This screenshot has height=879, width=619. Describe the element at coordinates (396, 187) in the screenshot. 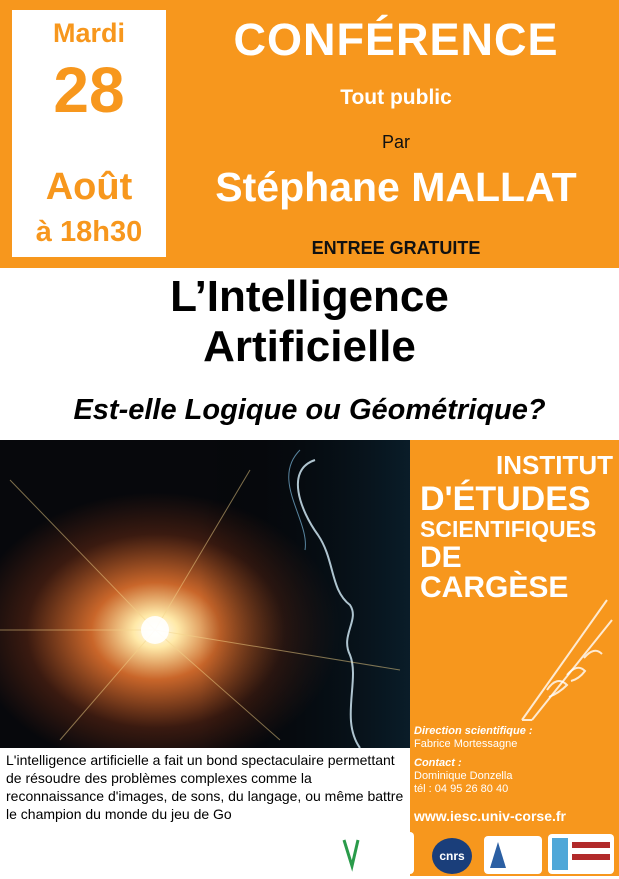

I see `speaker-name: Stéphane MALLAT` at that location.